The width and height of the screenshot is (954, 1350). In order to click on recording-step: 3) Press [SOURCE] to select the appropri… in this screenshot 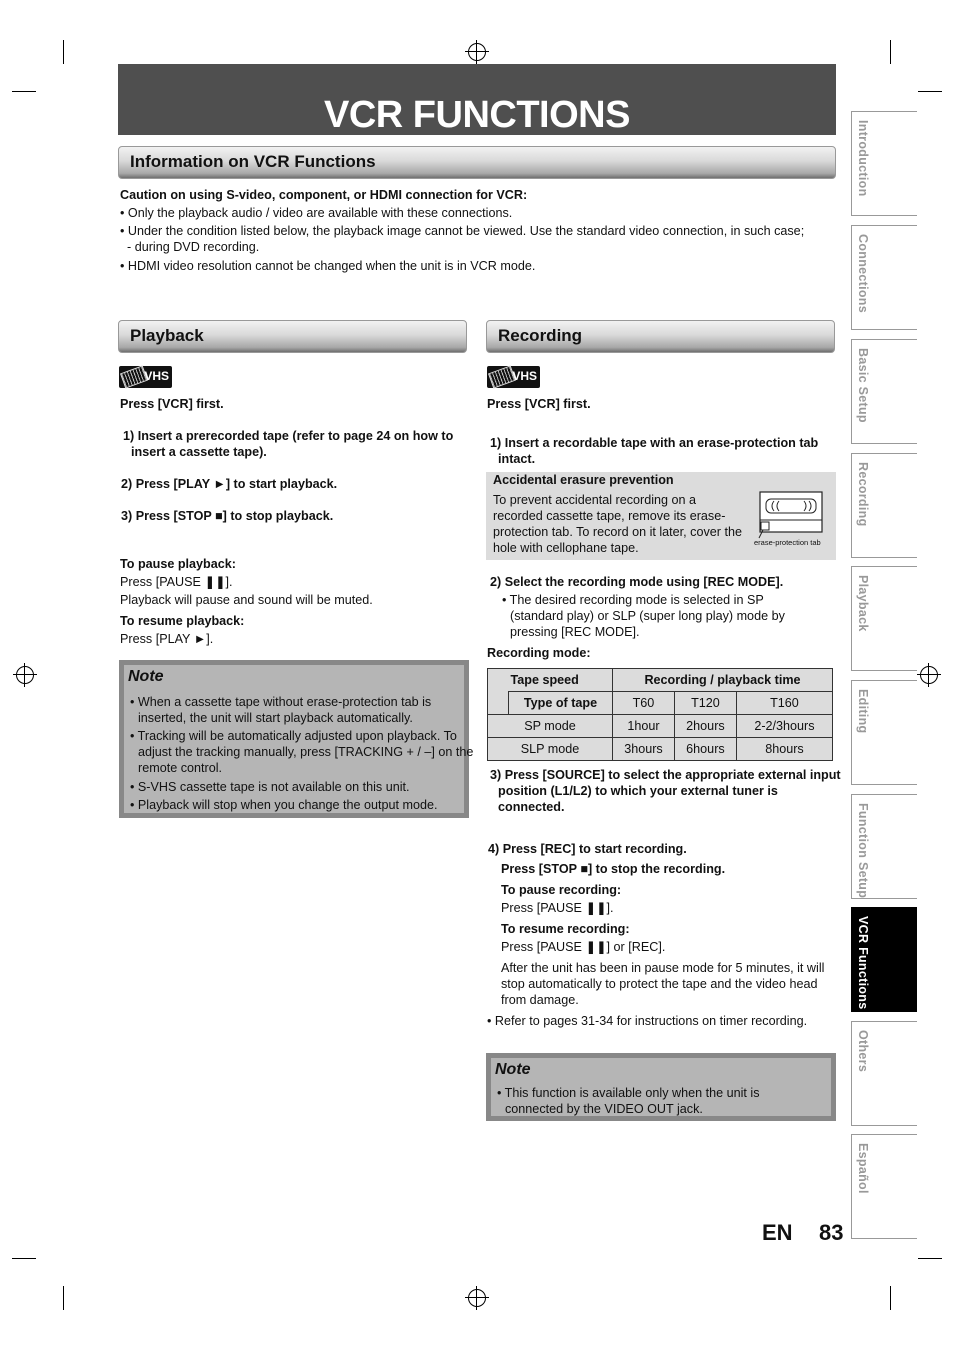, I will do `click(665, 791)`.